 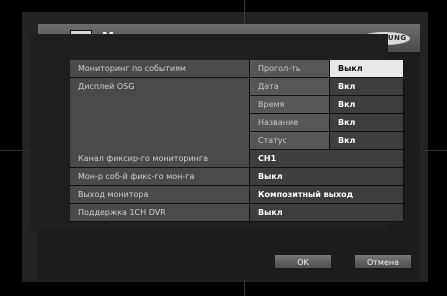 I want to click on event-fixed-label: Мон-р соб-й фикс-го мон-га, so click(x=160, y=177).